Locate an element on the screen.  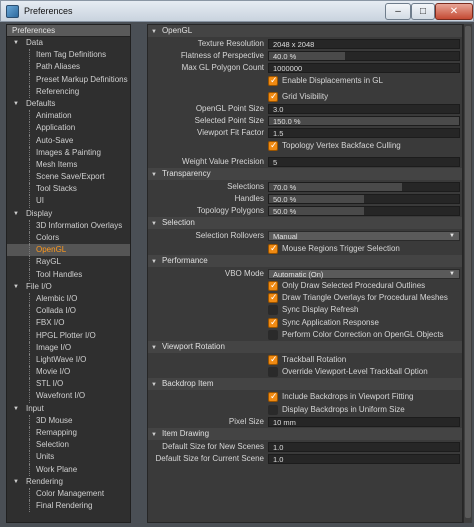
sidebar-item-3d-mouse: 3D Mouse is located at coordinates (68, 420).